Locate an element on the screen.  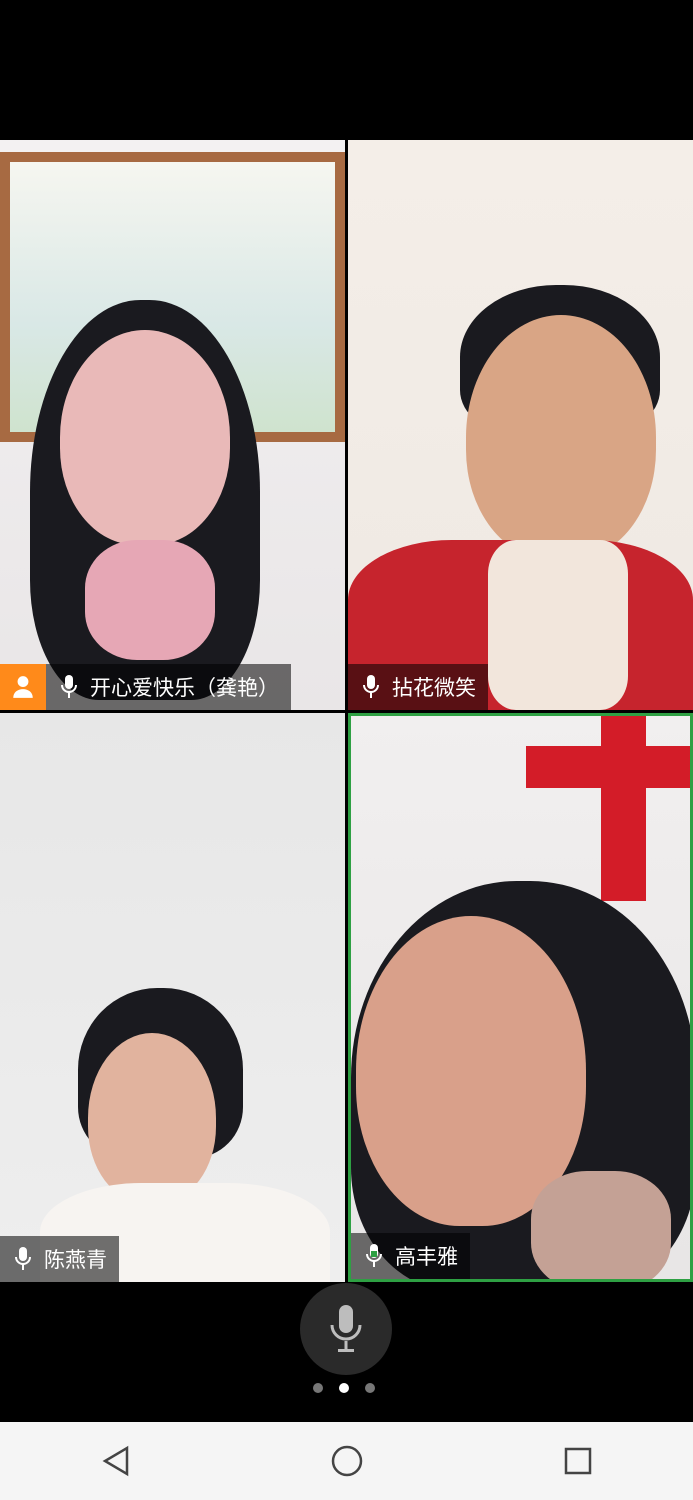
page-indicator is located at coordinates (344, 1388).